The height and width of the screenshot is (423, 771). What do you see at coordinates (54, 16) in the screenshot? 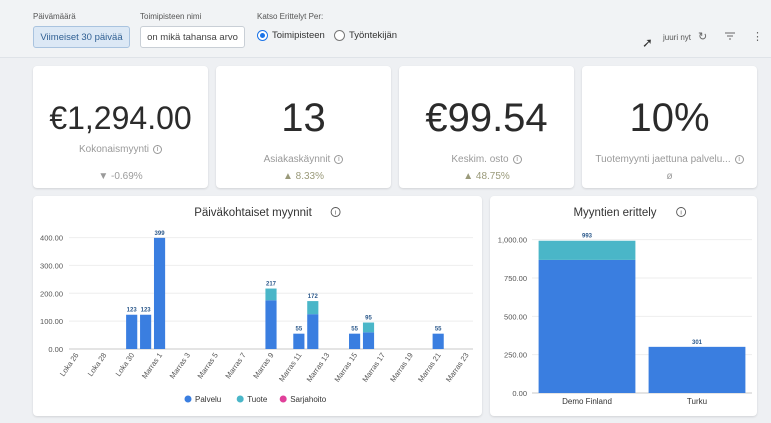
I see `date-filter-label: Päivämäärä` at bounding box center [54, 16].